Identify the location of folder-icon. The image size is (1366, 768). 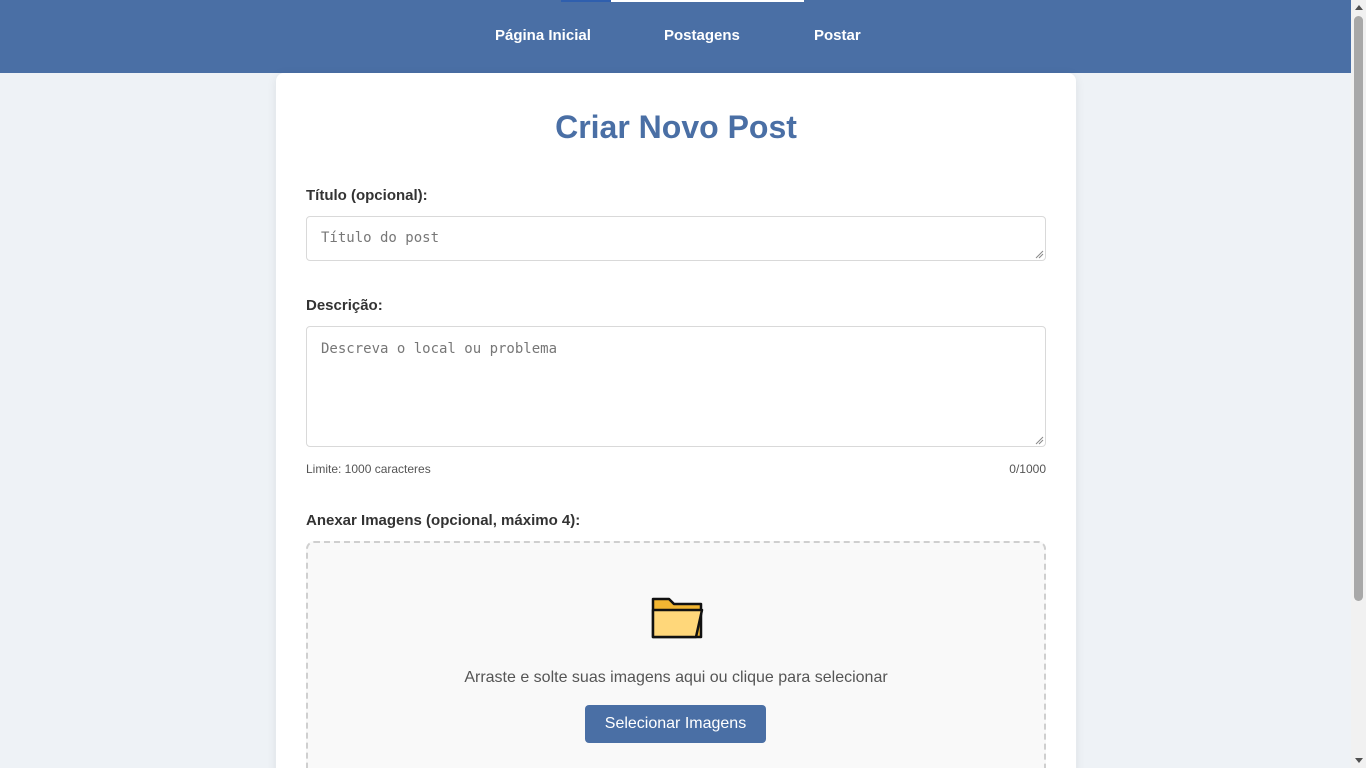
(677, 618).